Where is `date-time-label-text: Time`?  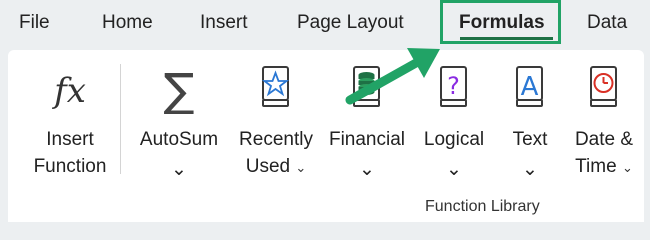 date-time-label-text: Time is located at coordinates (596, 166).